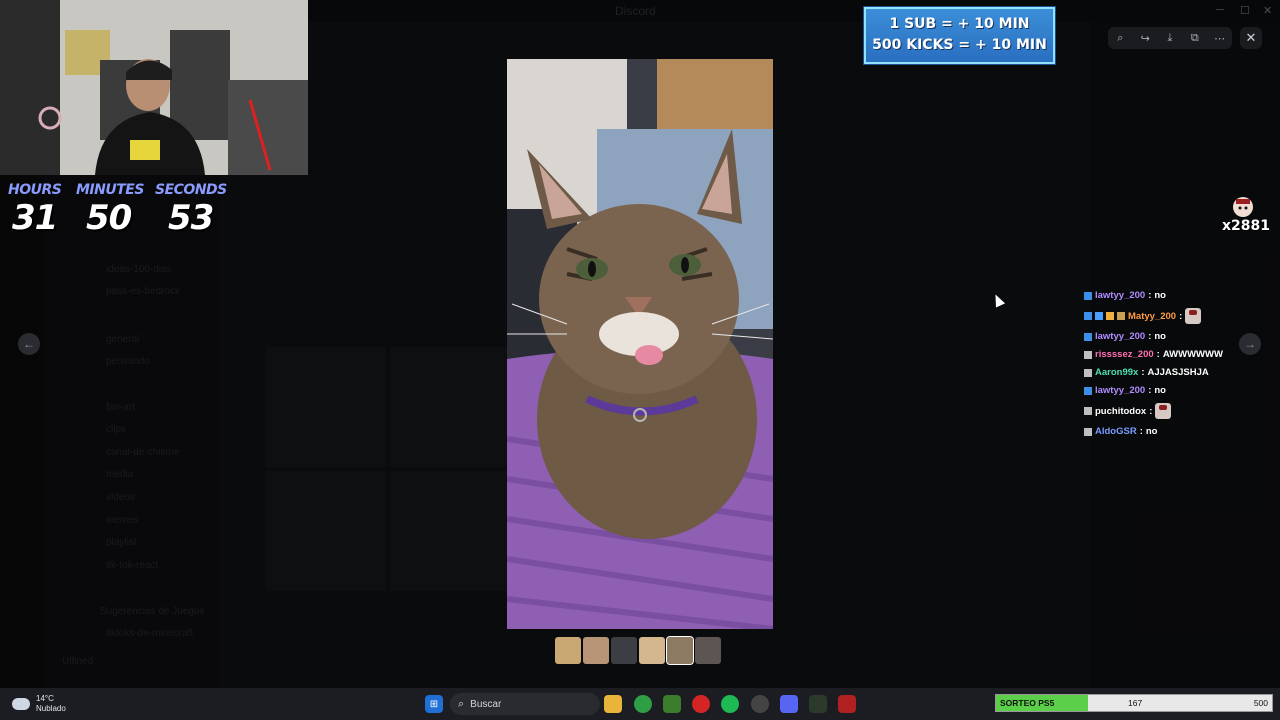  I want to click on obs-icon, so click(818, 704).